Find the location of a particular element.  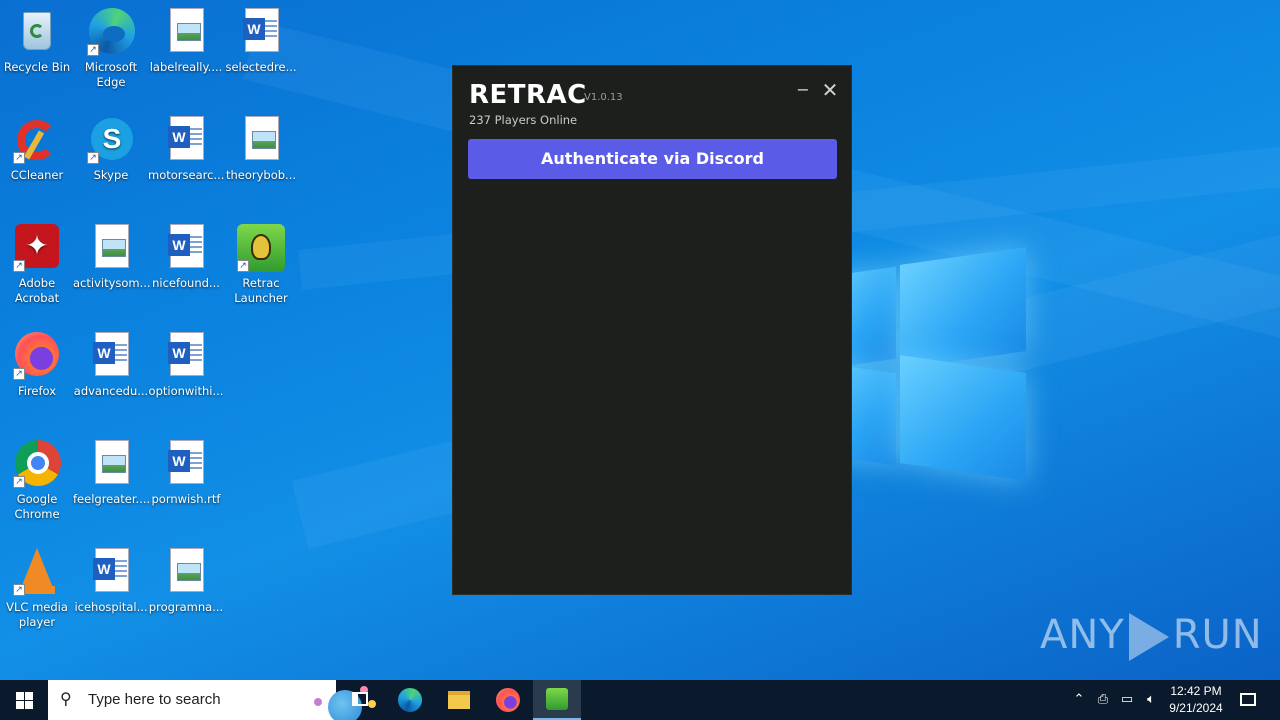

desktop-icon-retrac-launcher: ↗ Retrac Launcher is located at coordinates (261, 265).